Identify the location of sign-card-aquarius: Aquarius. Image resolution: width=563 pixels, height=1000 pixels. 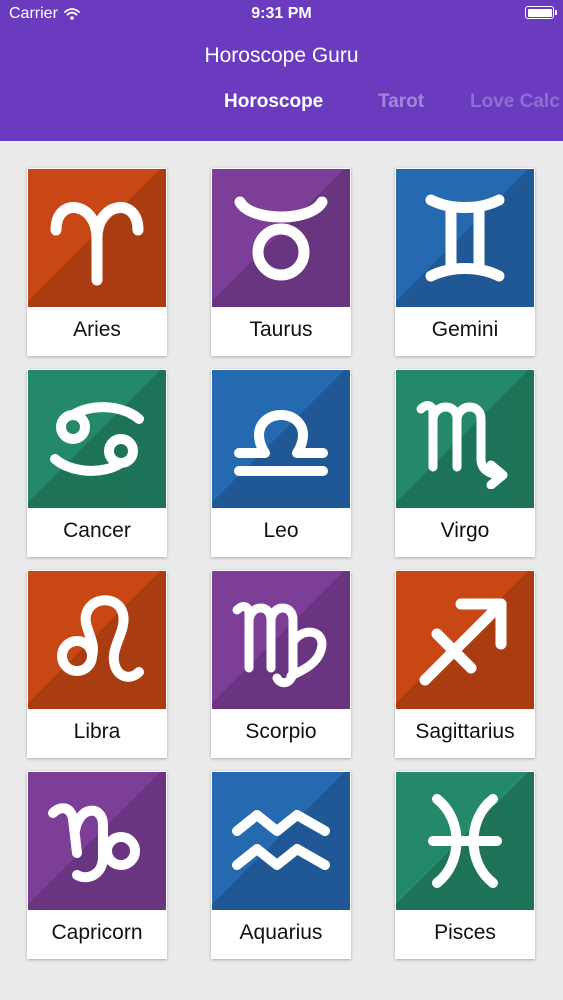
(281, 865).